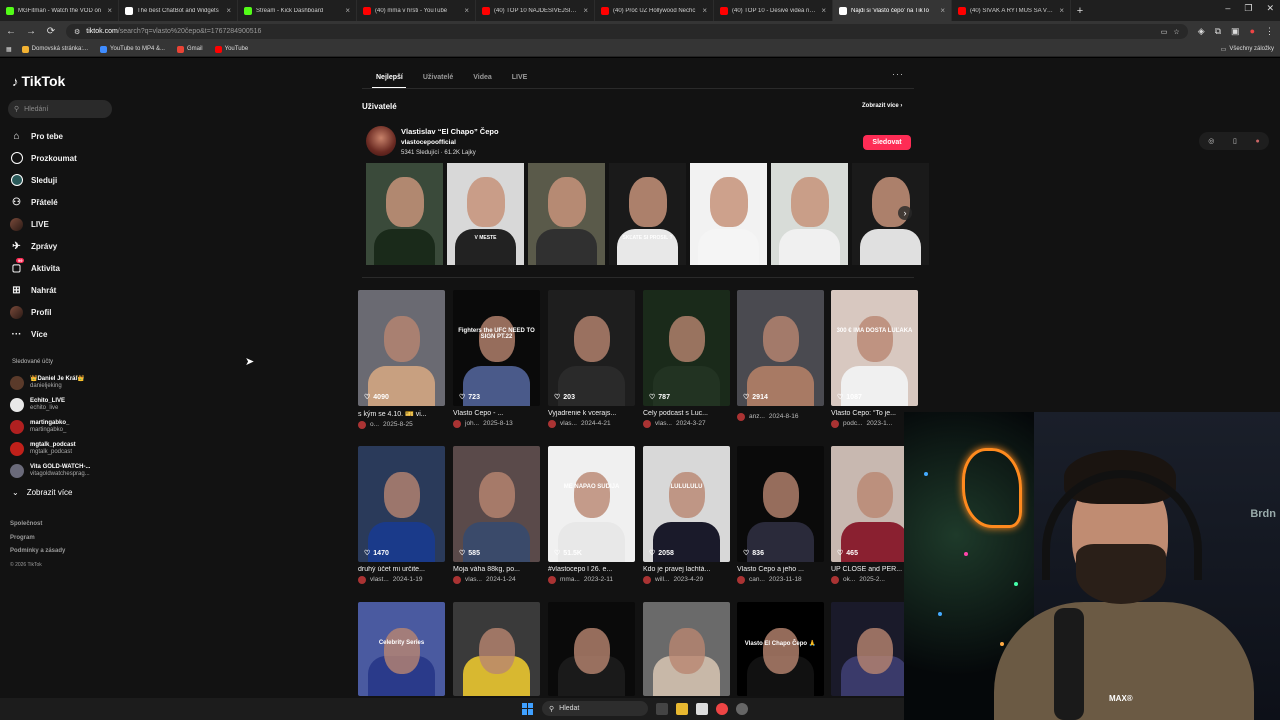 This screenshot has height=720, width=1280. Describe the element at coordinates (482, 77) in the screenshot. I see `tab-2: Videa` at that location.